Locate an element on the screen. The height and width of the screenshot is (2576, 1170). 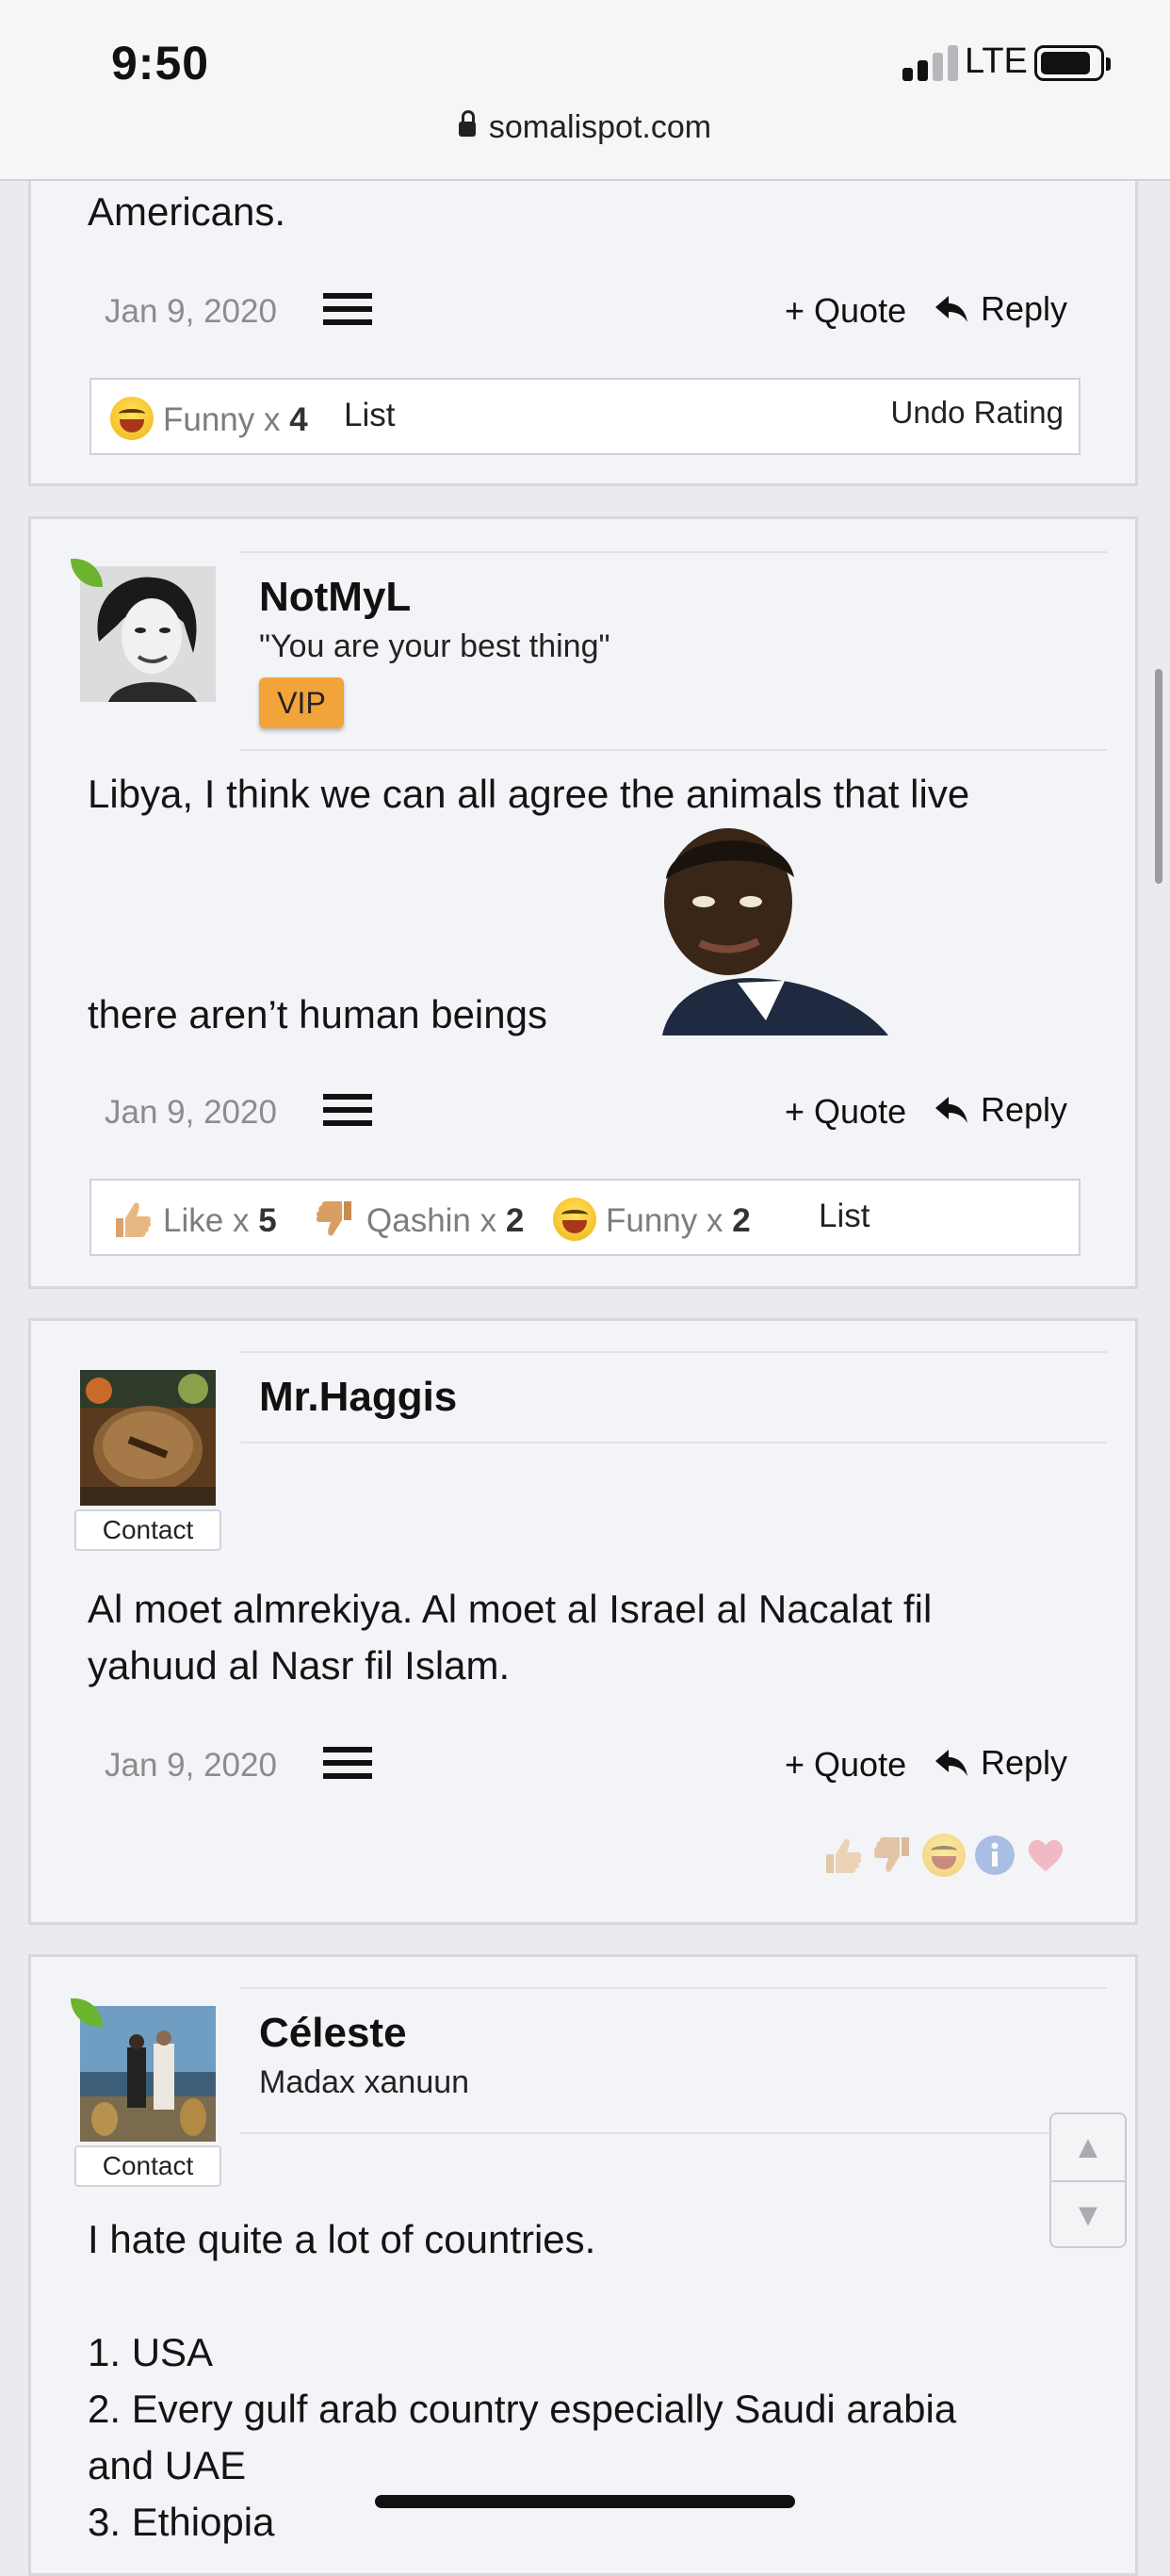
scroll-buttons: ▲ ▼ is located at coordinates (1088, 2180).